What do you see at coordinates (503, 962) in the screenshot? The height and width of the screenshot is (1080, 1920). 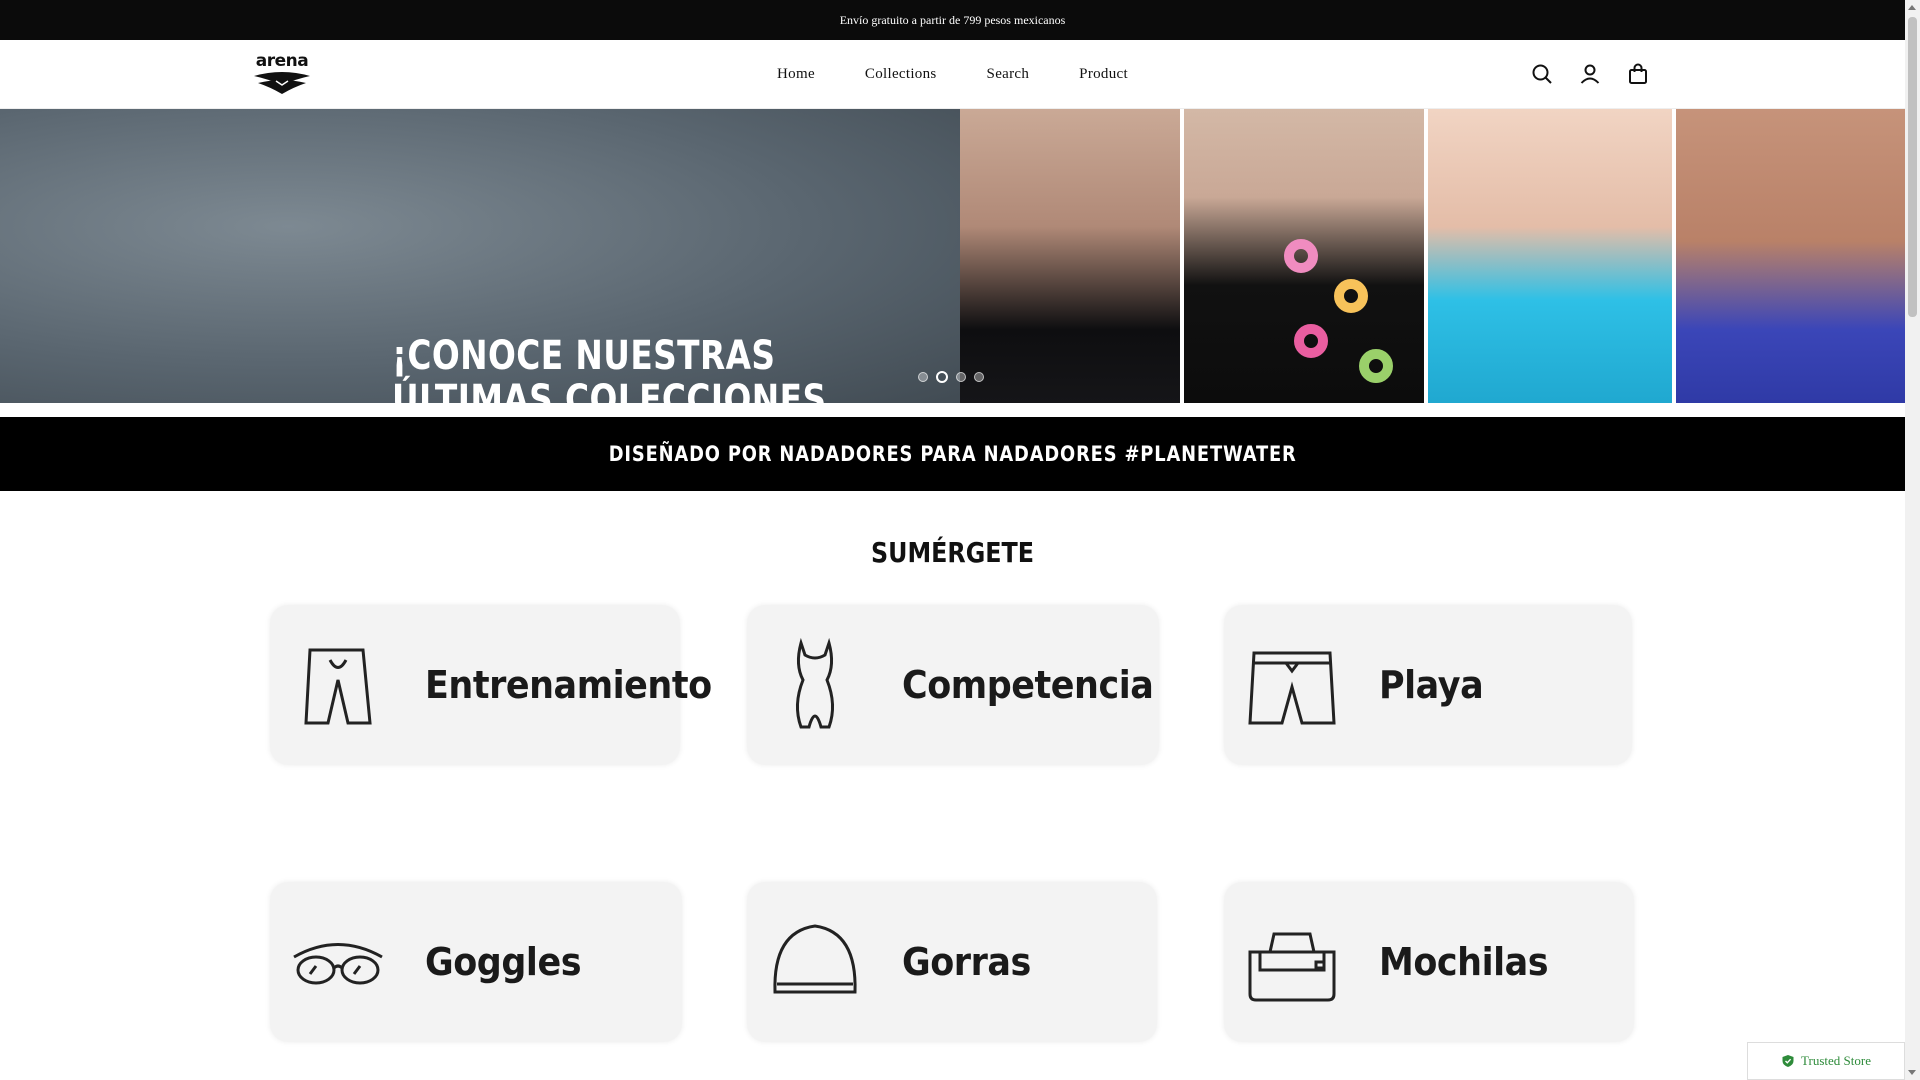 I see `category-label: Goggles` at bounding box center [503, 962].